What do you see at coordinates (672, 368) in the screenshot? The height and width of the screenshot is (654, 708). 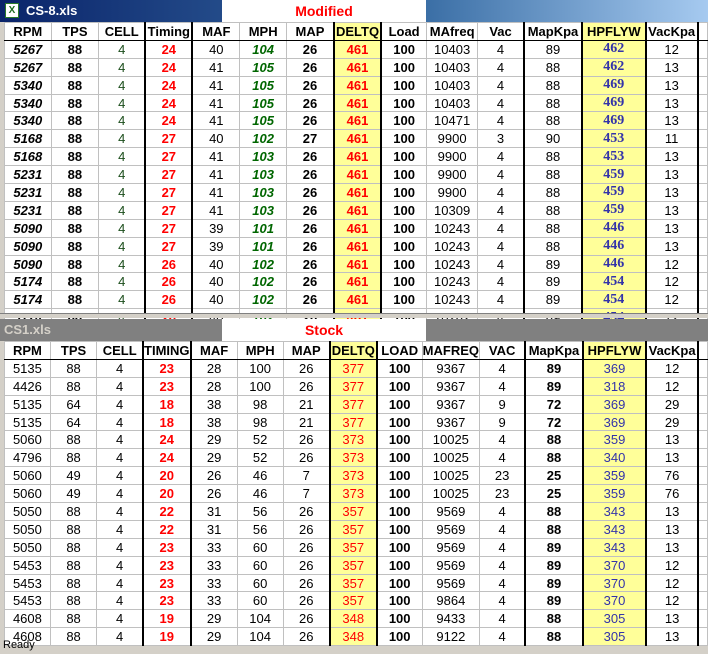 I see `cell-vackpa: 12` at bounding box center [672, 368].